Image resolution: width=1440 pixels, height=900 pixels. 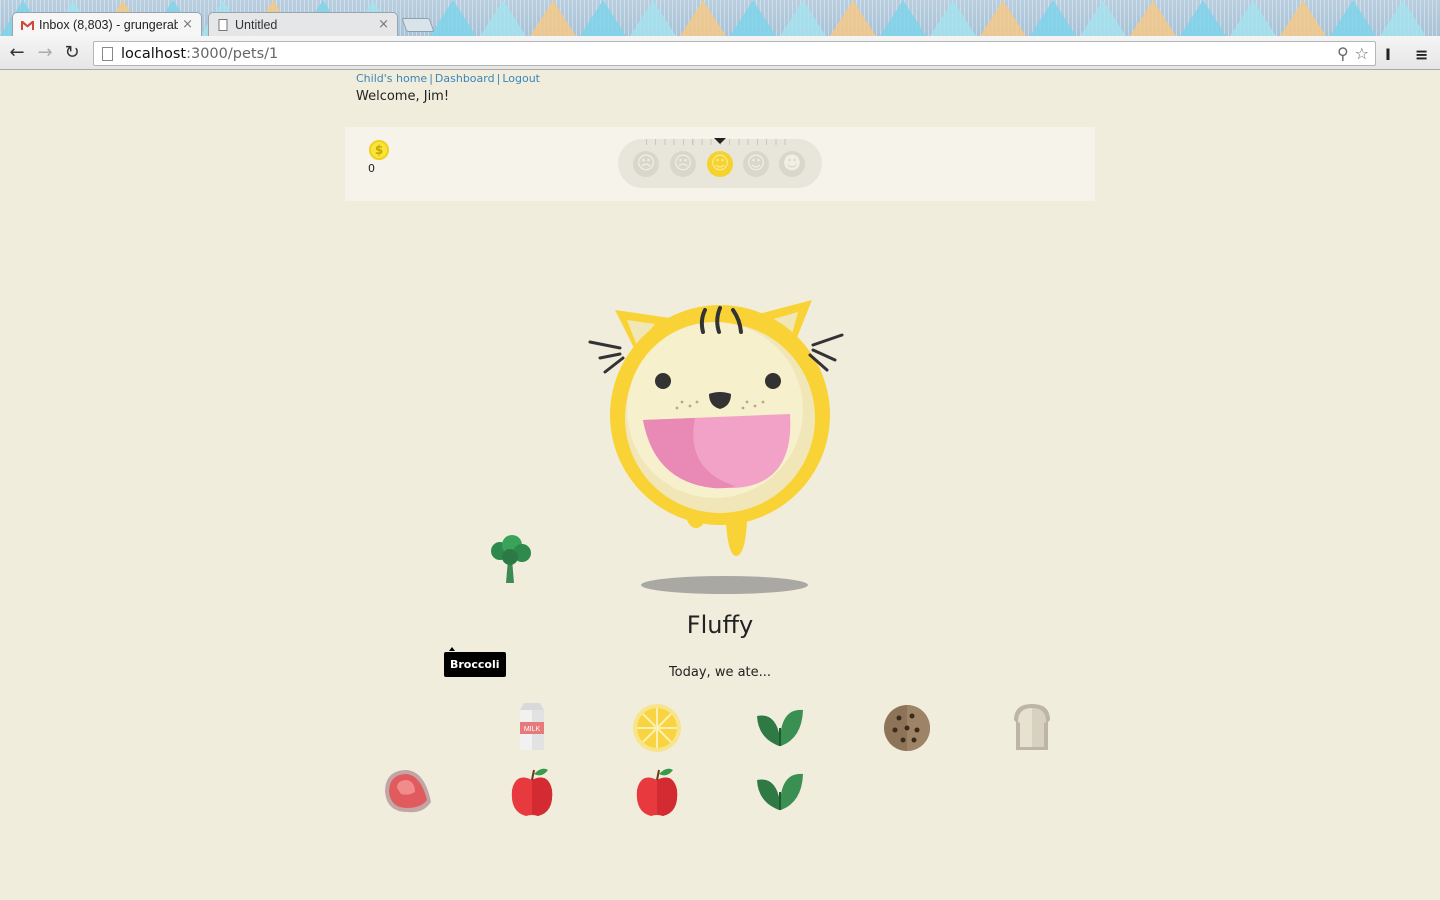 I want to click on mood-pointer-icon, so click(x=720, y=141).